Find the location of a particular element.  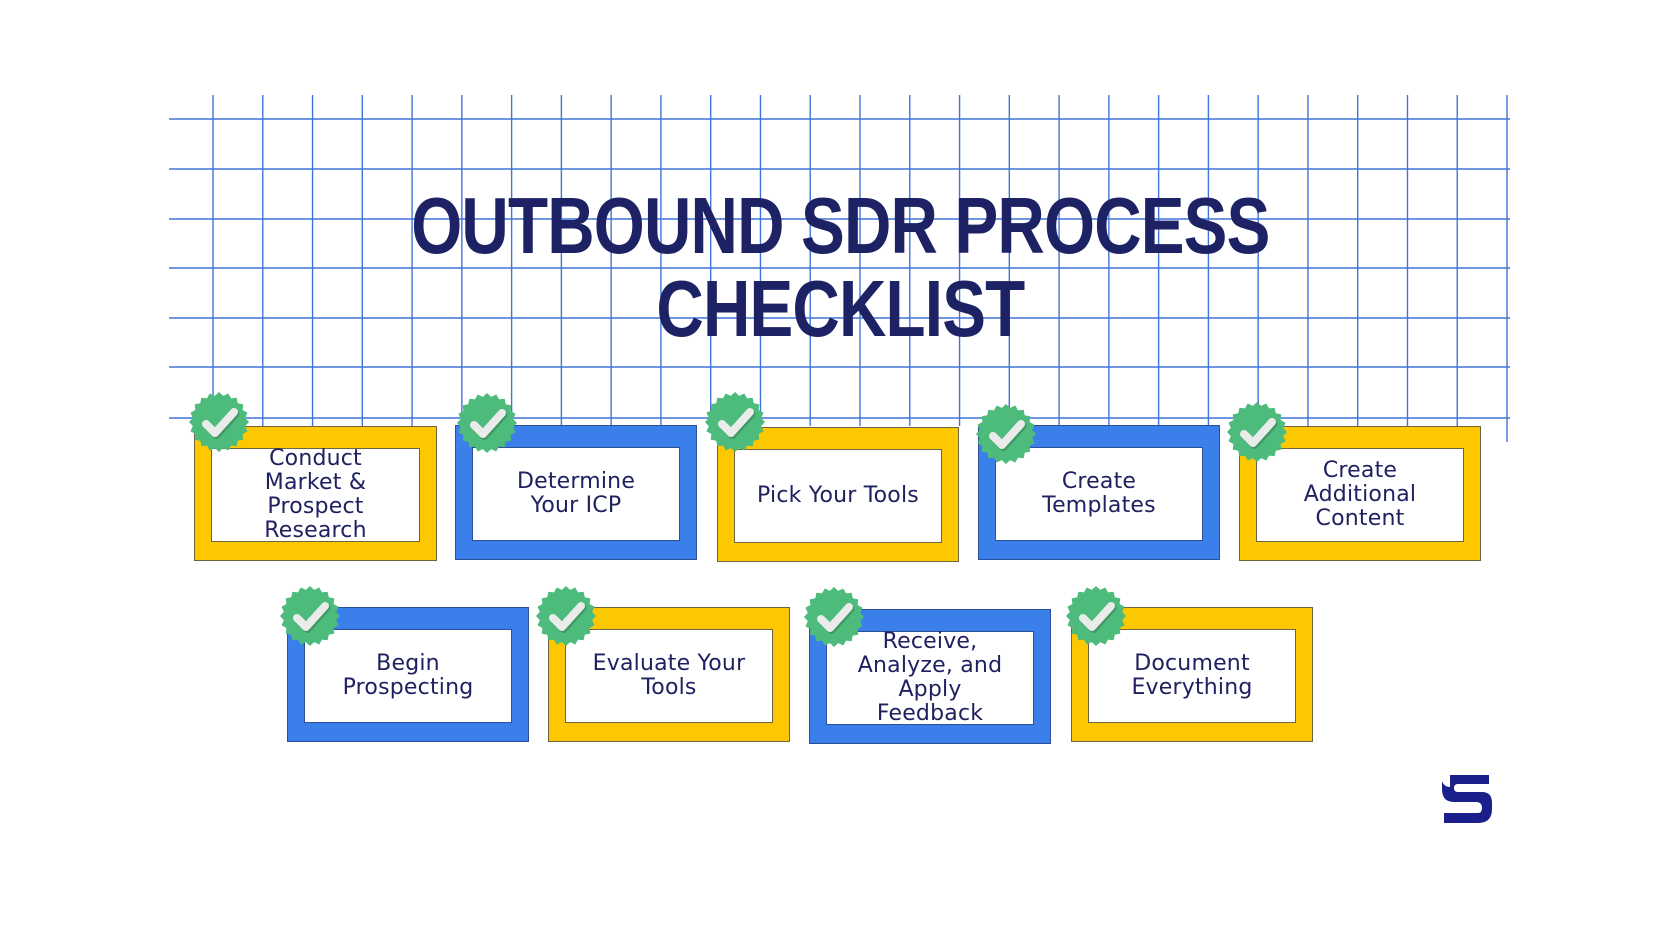

checklist-item-label: Conduct Market & Prospect Research is located at coordinates (315, 494).